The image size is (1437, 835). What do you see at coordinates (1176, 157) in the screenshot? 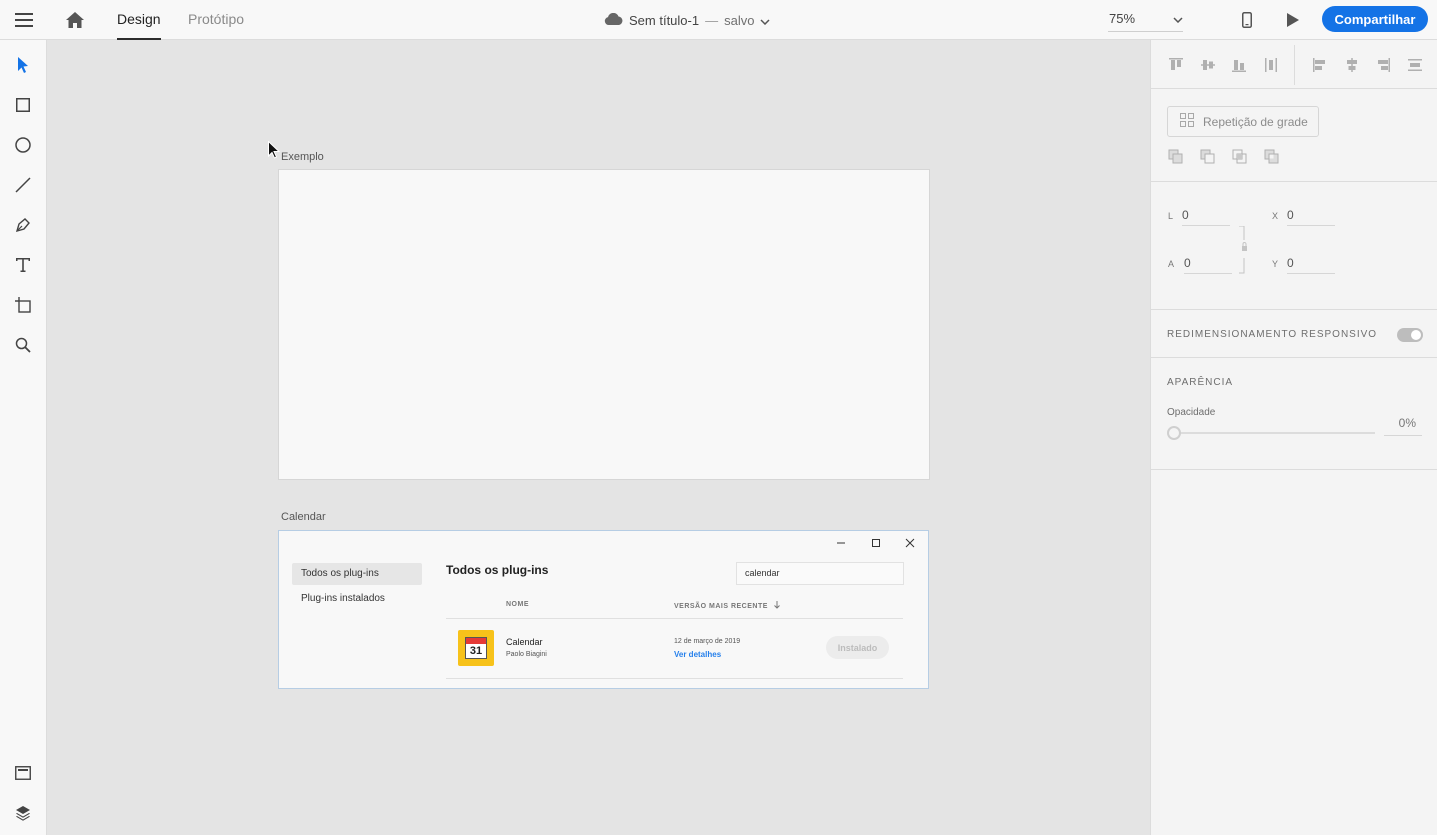
I see `add-shapes-icon` at bounding box center [1176, 157].